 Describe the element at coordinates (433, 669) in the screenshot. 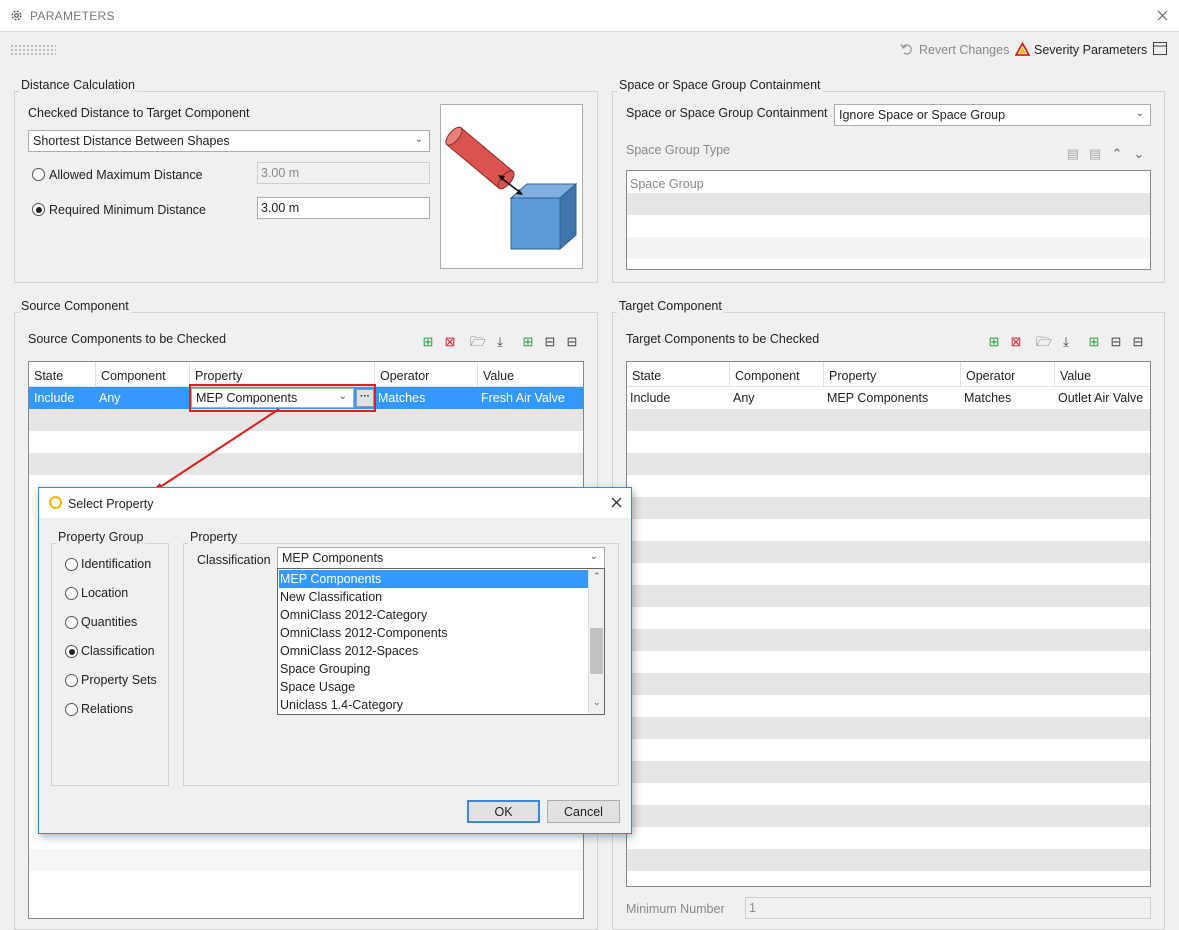

I see `list-item: Space Grouping` at that location.